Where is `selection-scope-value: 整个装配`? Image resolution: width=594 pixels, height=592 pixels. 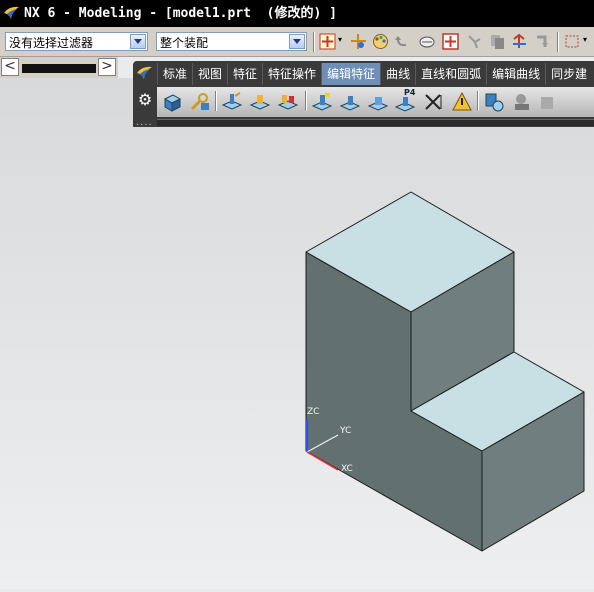
selection-scope-value: 整个装配 is located at coordinates (184, 43).